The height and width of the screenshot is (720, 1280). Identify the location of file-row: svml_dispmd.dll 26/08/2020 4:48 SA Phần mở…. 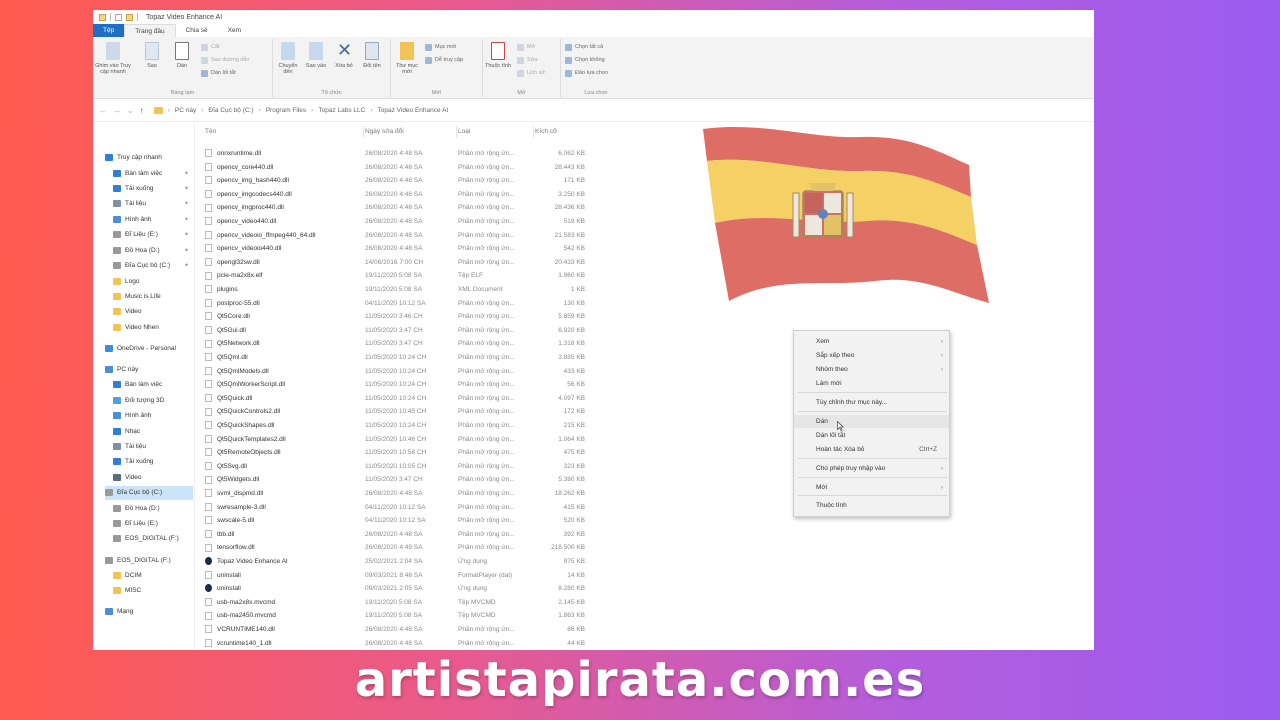
(401, 494).